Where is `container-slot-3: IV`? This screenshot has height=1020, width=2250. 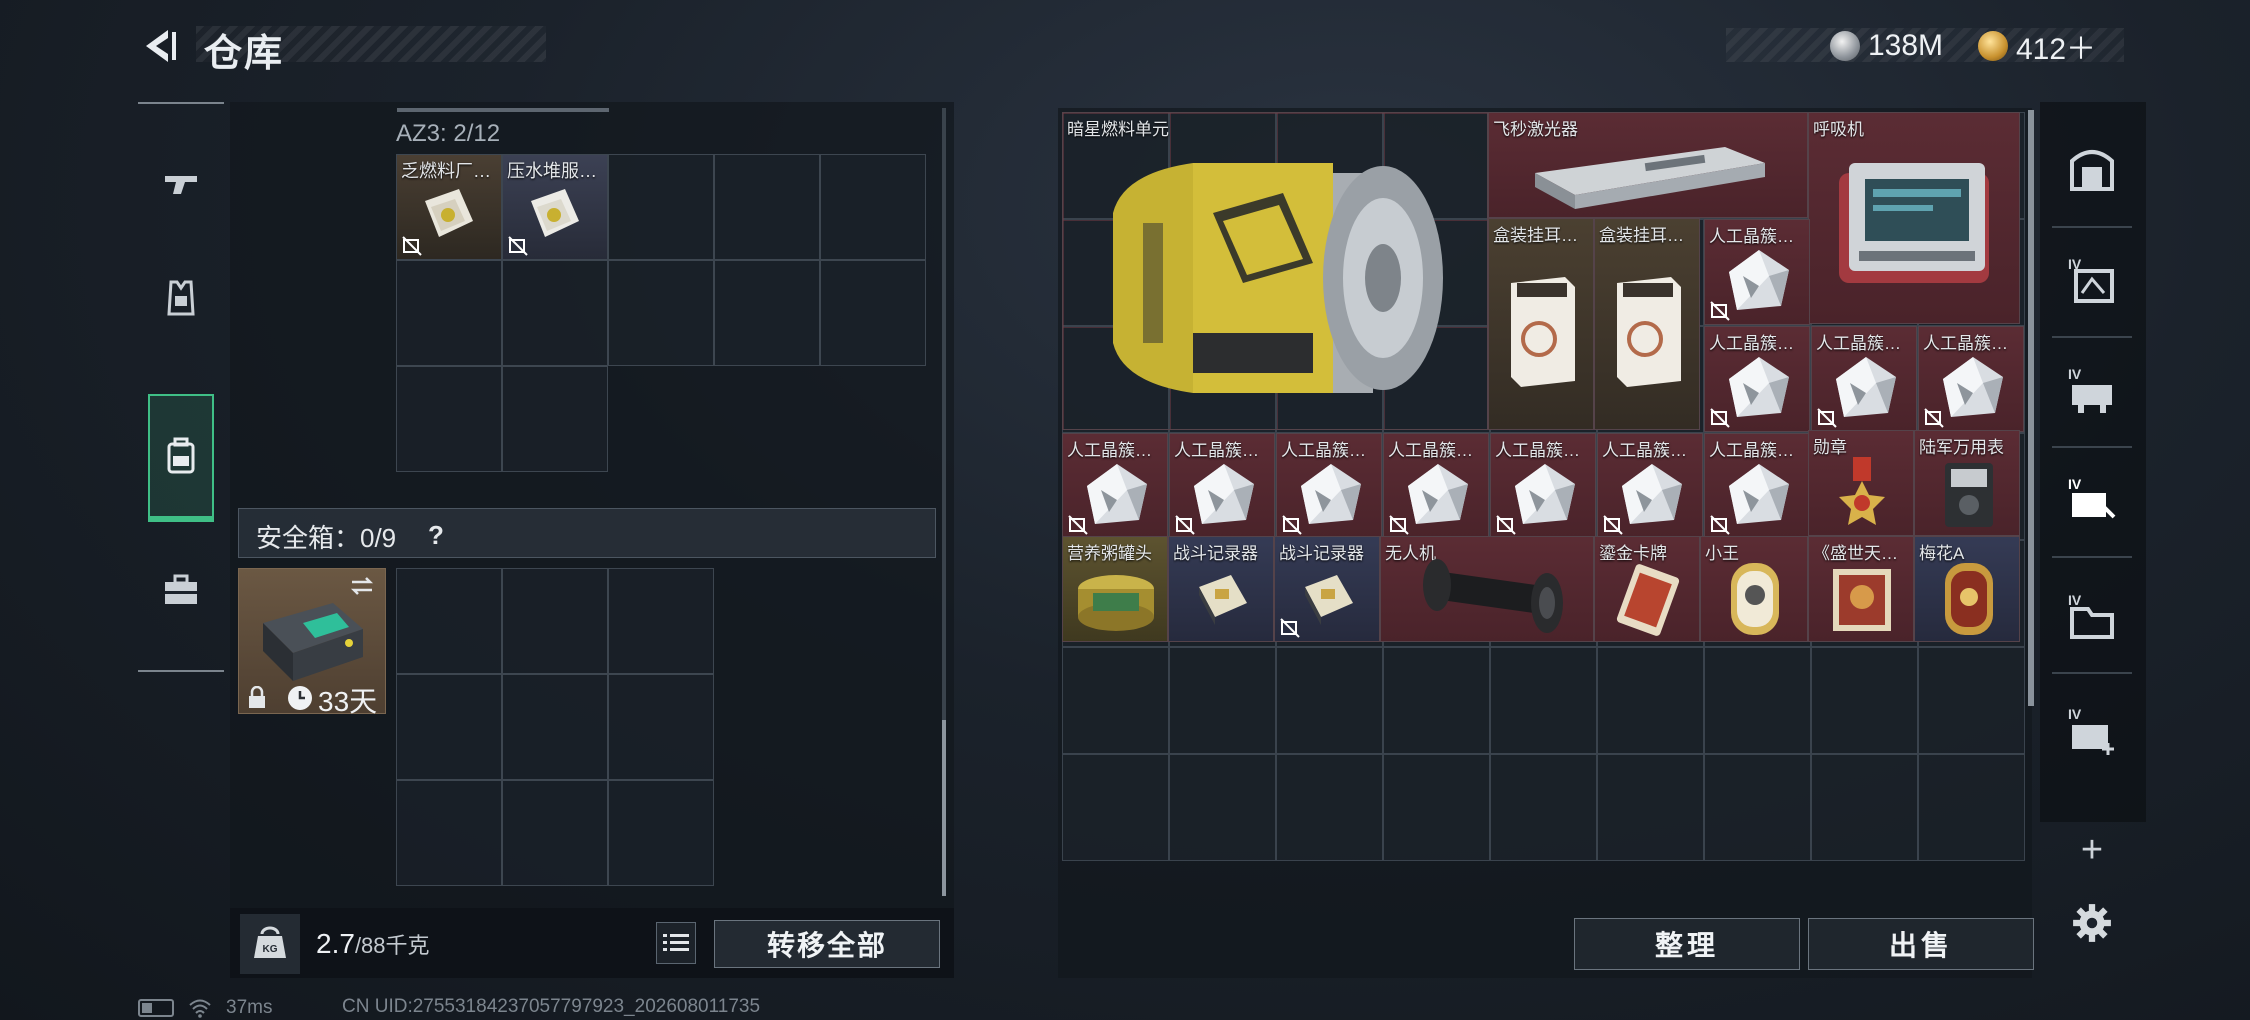 container-slot-3: IV is located at coordinates (2092, 501).